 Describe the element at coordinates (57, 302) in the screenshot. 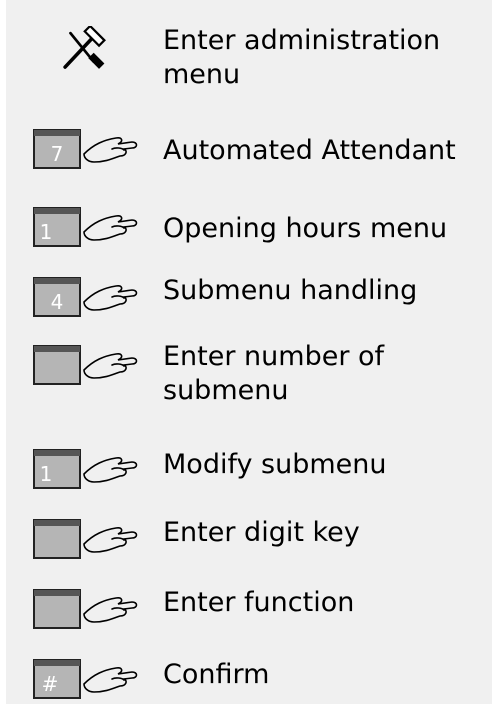

I see `key-label: 4` at that location.